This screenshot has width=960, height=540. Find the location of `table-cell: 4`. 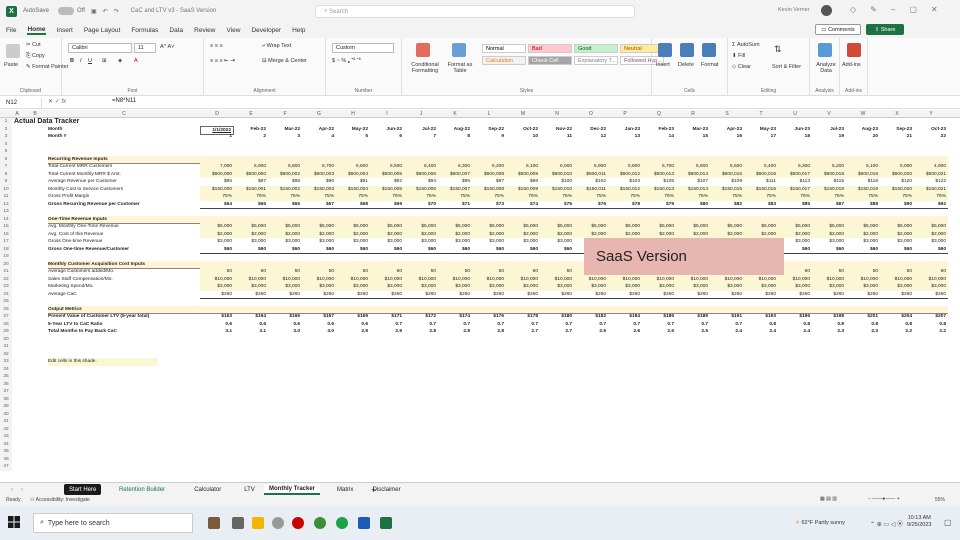

table-cell: 4 is located at coordinates (319, 137).